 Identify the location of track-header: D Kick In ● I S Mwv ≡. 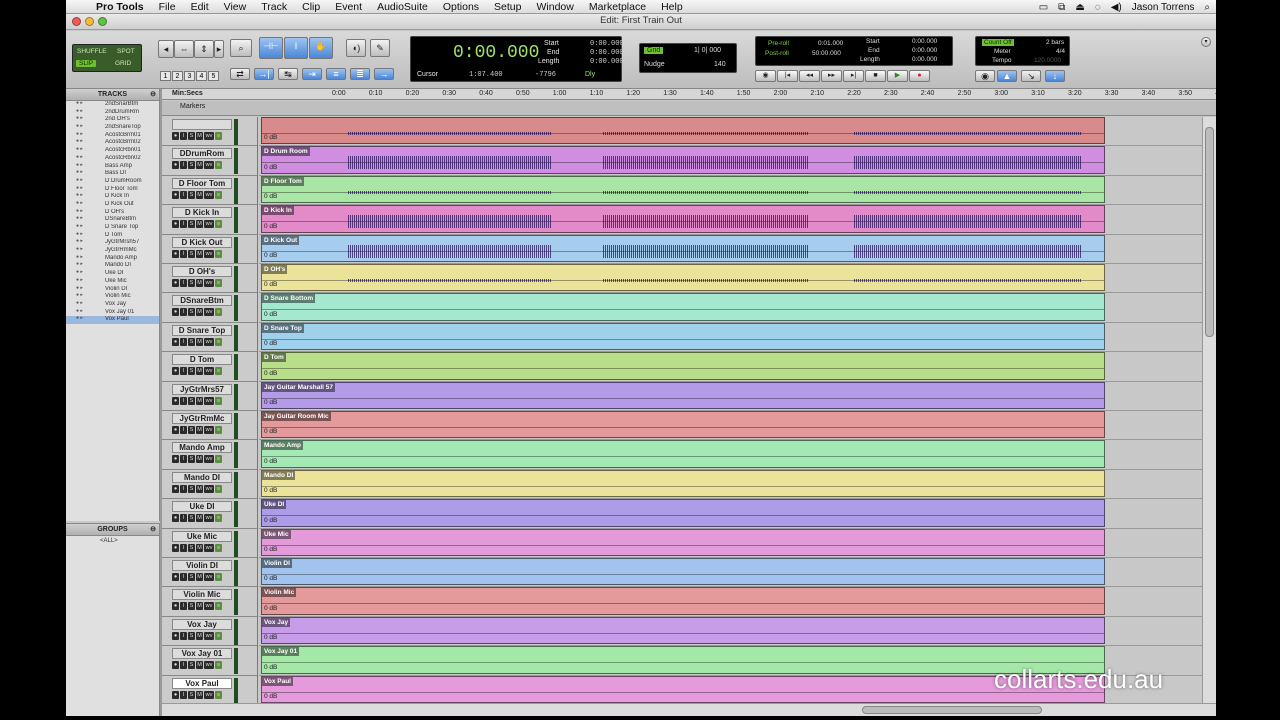
(209, 220).